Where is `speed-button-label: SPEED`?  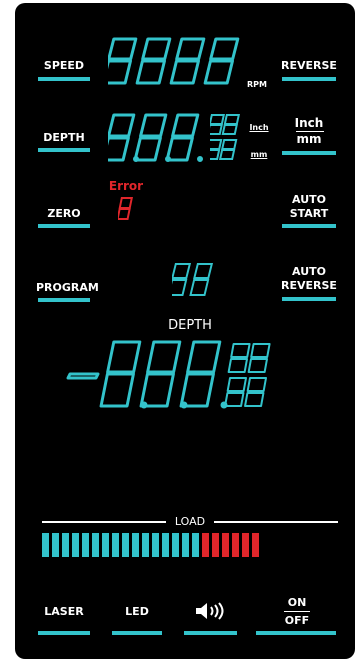
speed-button-label: SPEED is located at coordinates (64, 65).